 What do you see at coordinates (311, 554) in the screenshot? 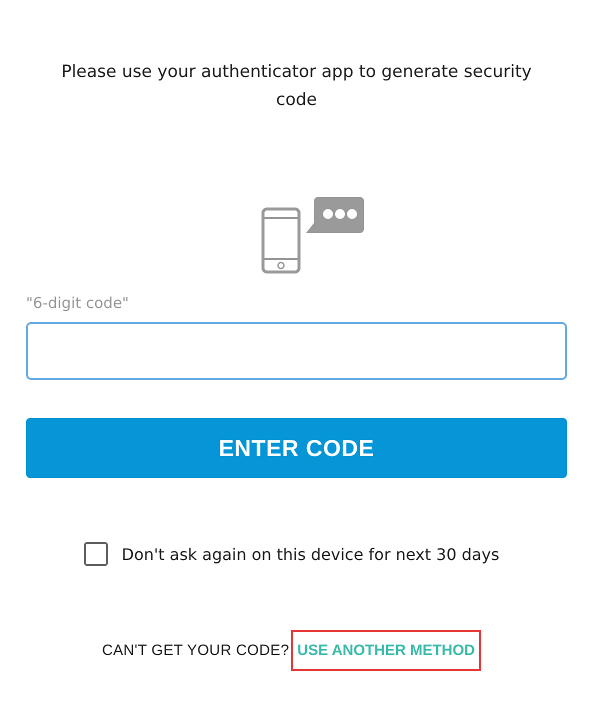
I see `checkbox-label: Don't ask again on this device for next 30 days` at bounding box center [311, 554].